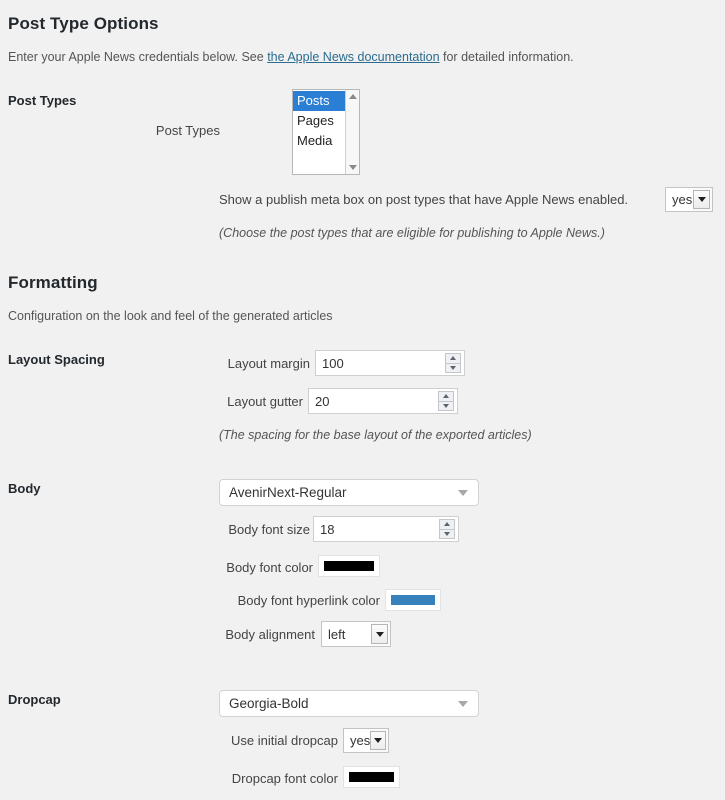 The image size is (725, 800). Describe the element at coordinates (269, 703) in the screenshot. I see `dropcap-font-value: Georgia-Bold` at that location.